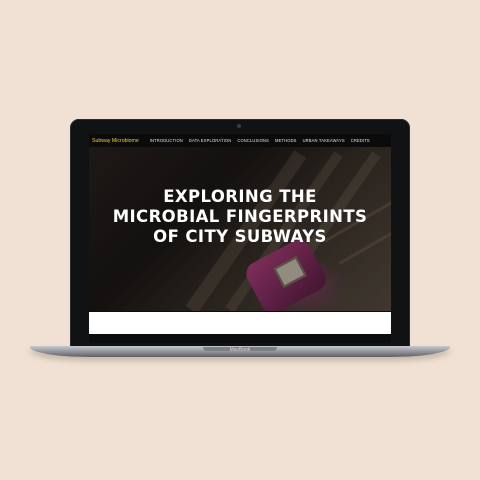 This screenshot has width=480, height=480. What do you see at coordinates (239, 126) in the screenshot?
I see `camera-icon` at bounding box center [239, 126].